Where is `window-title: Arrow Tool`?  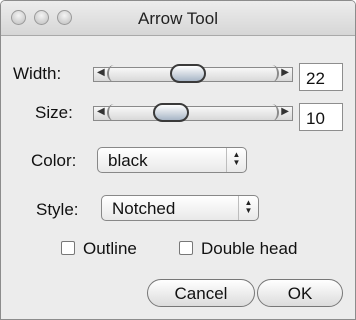
window-title: Arrow Tool is located at coordinates (178, 18).